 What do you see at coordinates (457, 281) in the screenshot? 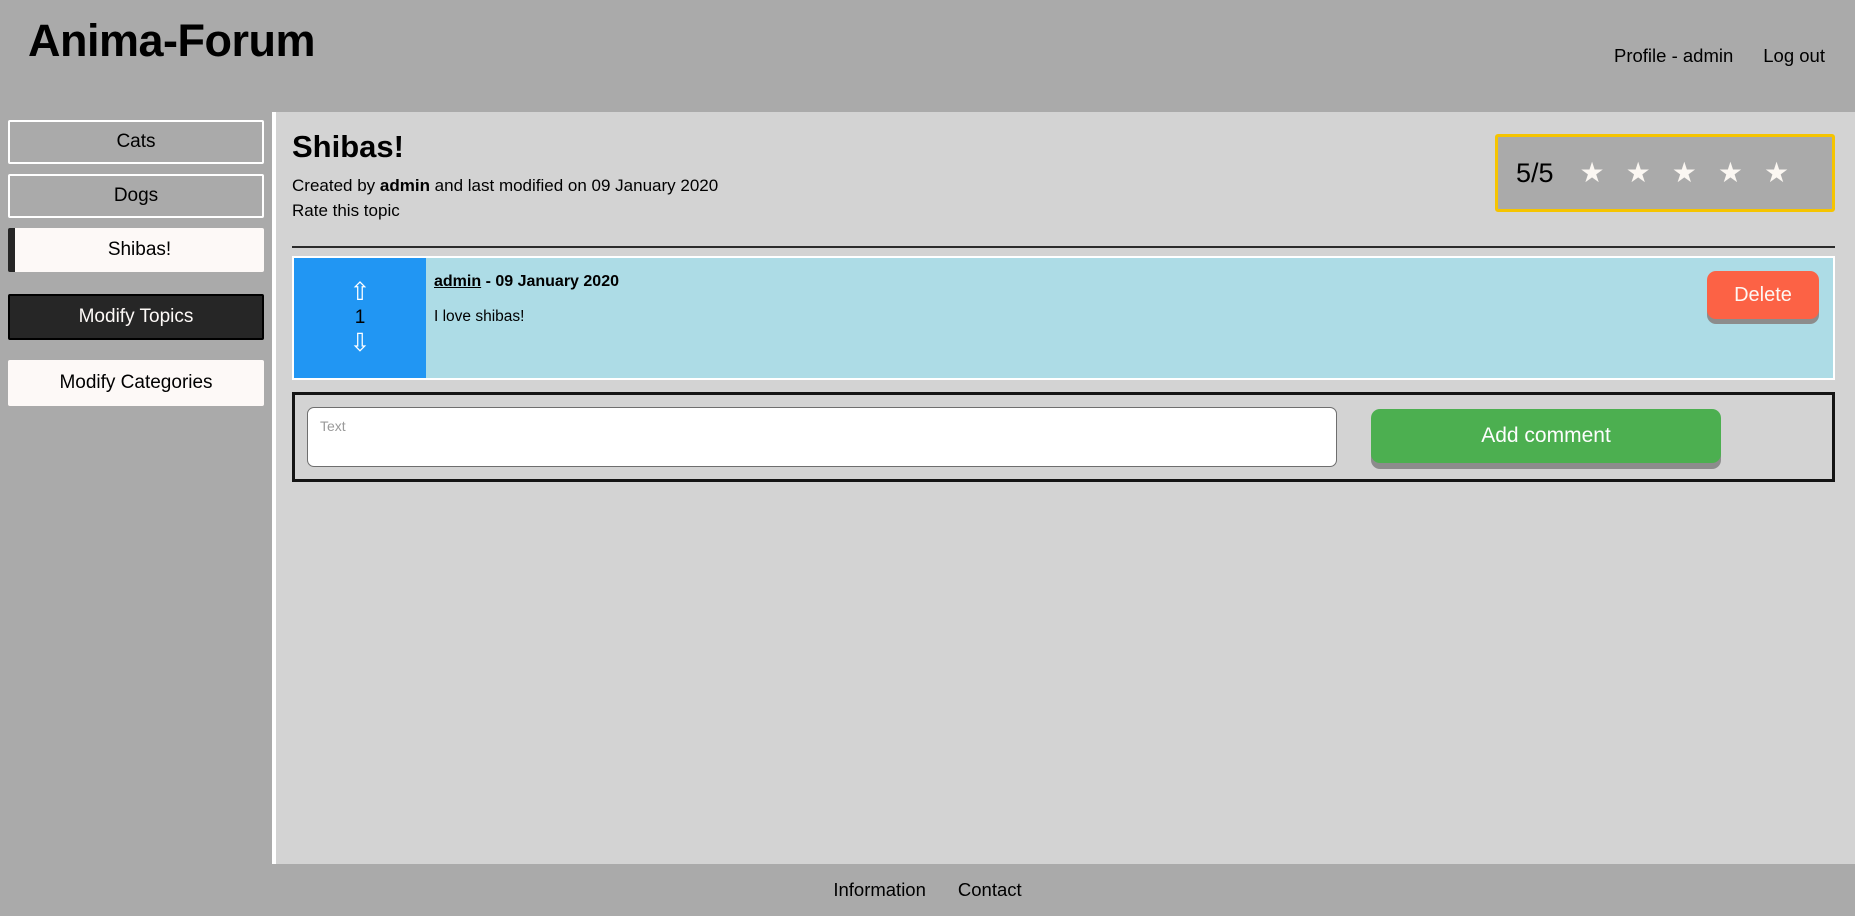
I see `comment-author-link: admin` at bounding box center [457, 281].